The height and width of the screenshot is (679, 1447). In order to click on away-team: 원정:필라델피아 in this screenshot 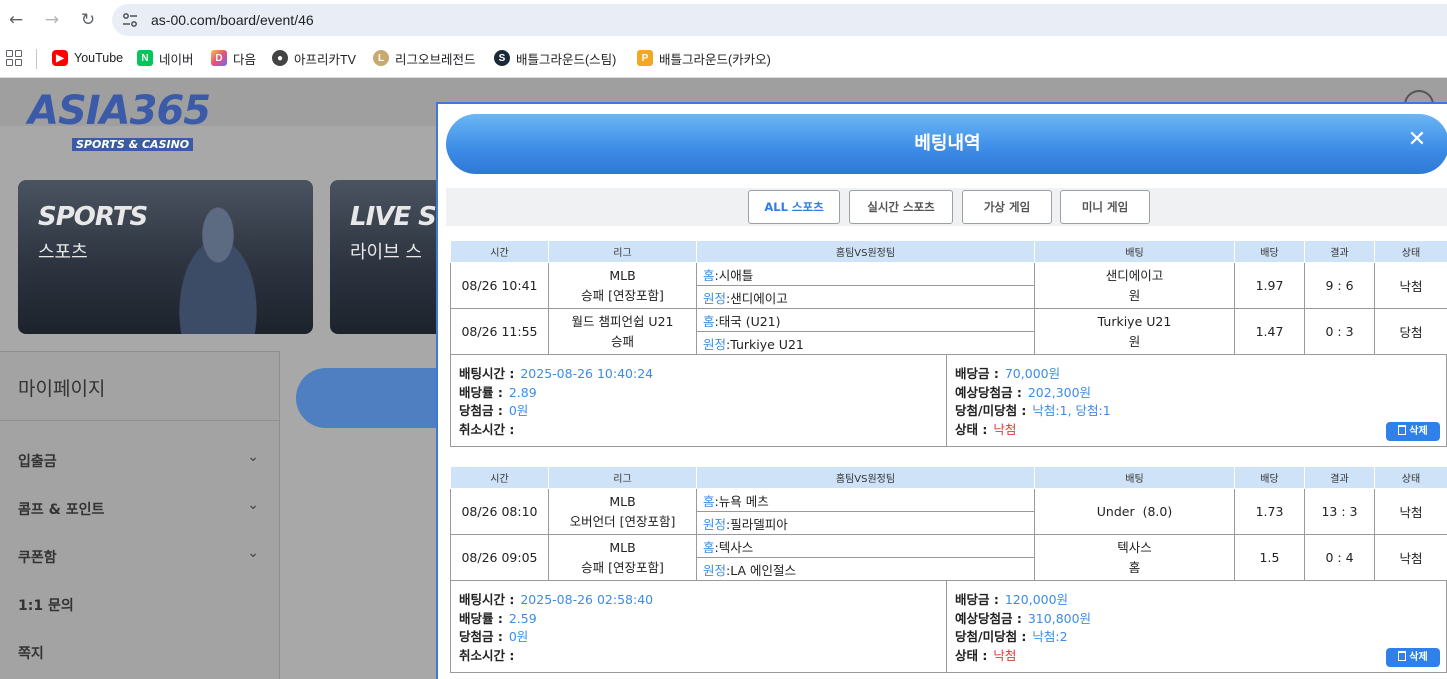, I will do `click(865, 523)`.